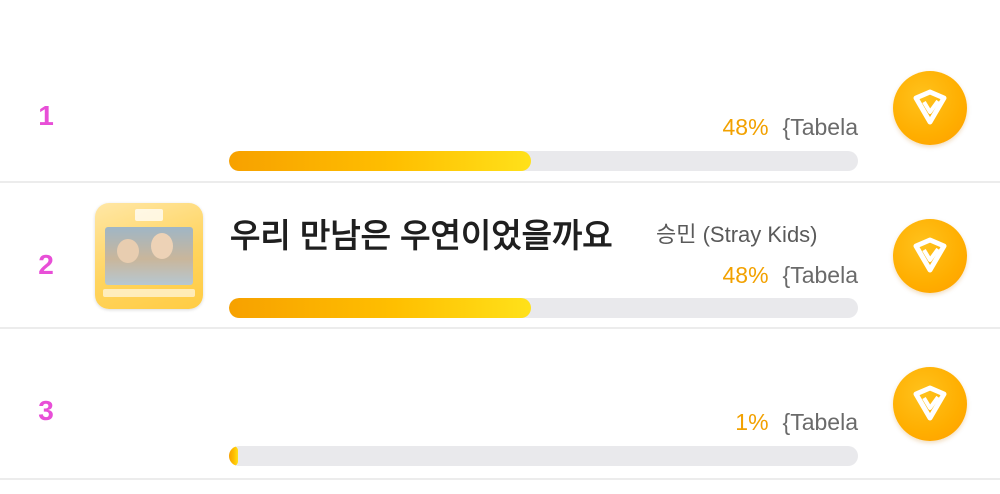 Image resolution: width=1000 pixels, height=494 pixels. Describe the element at coordinates (421, 235) in the screenshot. I see `song-title: 우리 만남은 우연이었을까요` at that location.